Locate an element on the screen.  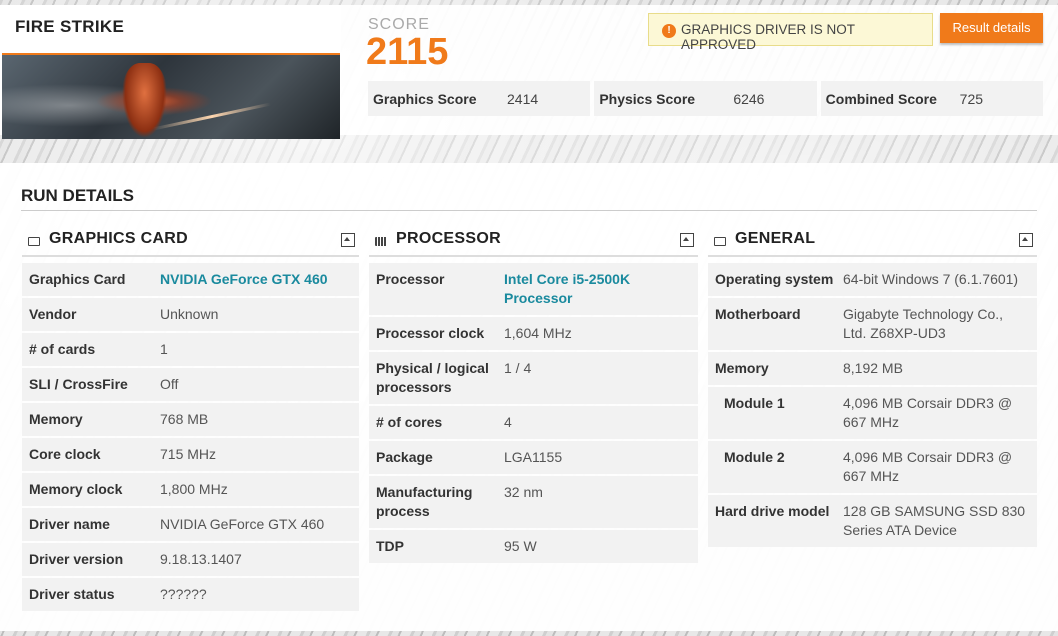
row-key: Vendor is located at coordinates (53, 314).